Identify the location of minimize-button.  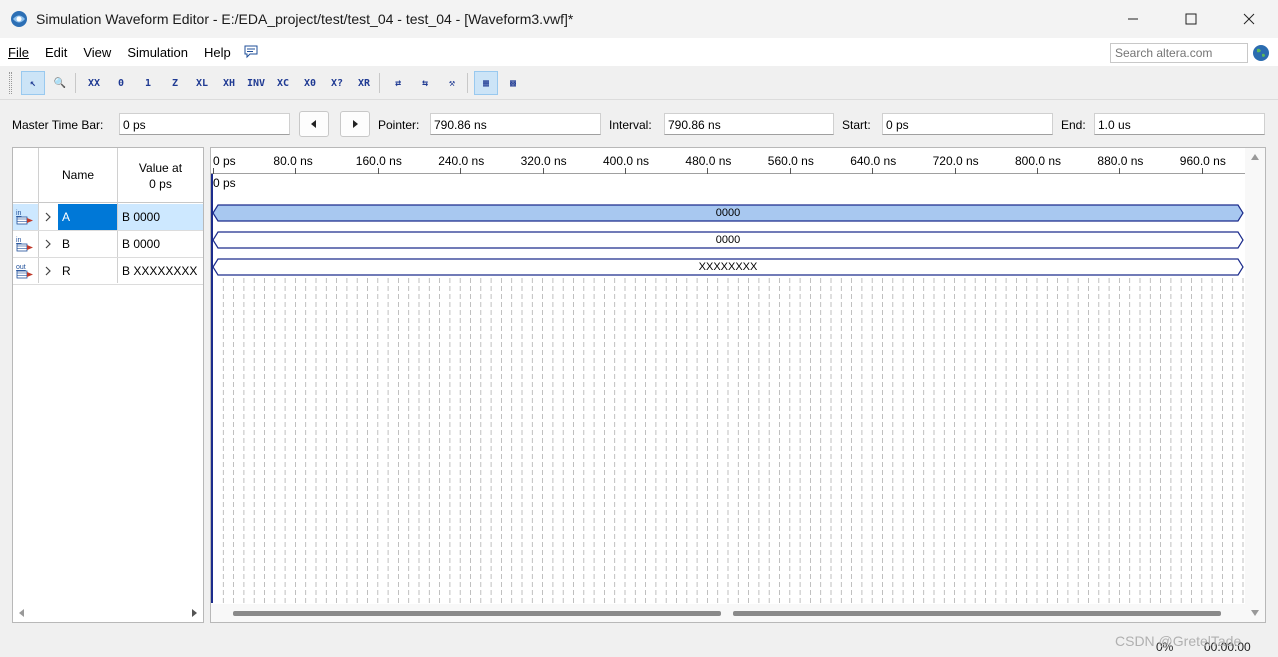
(1133, 19).